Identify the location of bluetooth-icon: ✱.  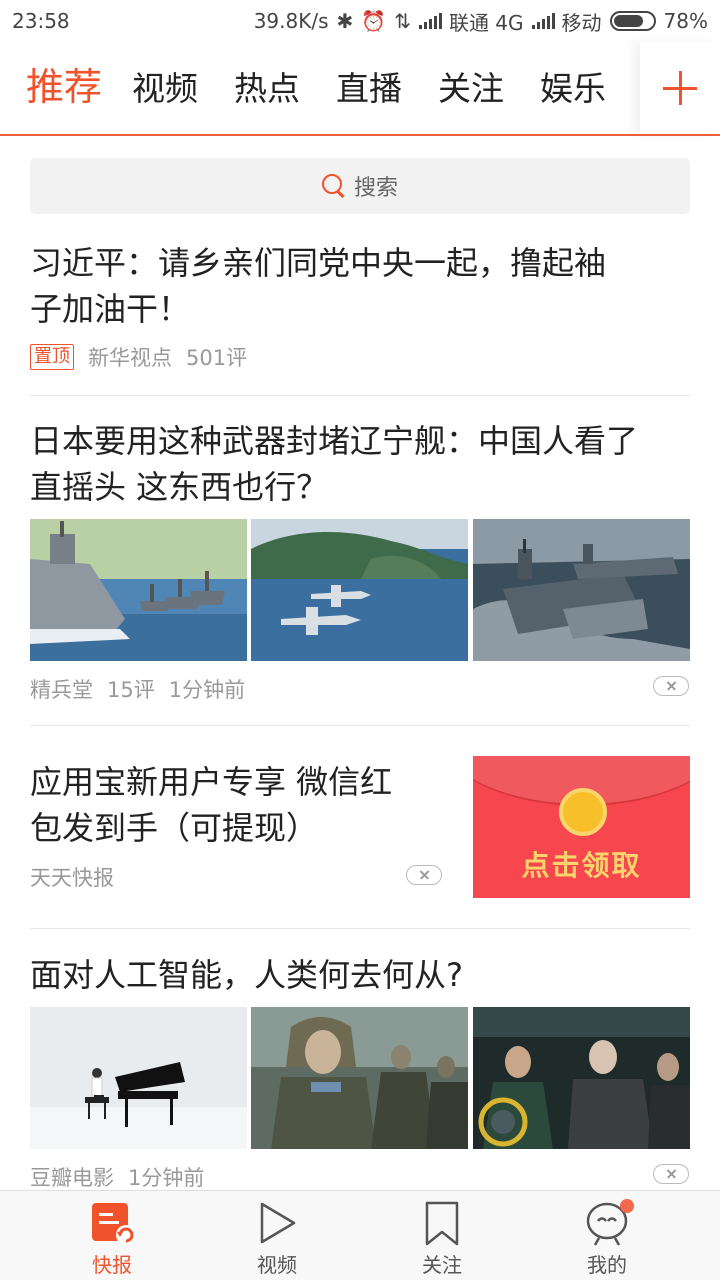
(345, 21).